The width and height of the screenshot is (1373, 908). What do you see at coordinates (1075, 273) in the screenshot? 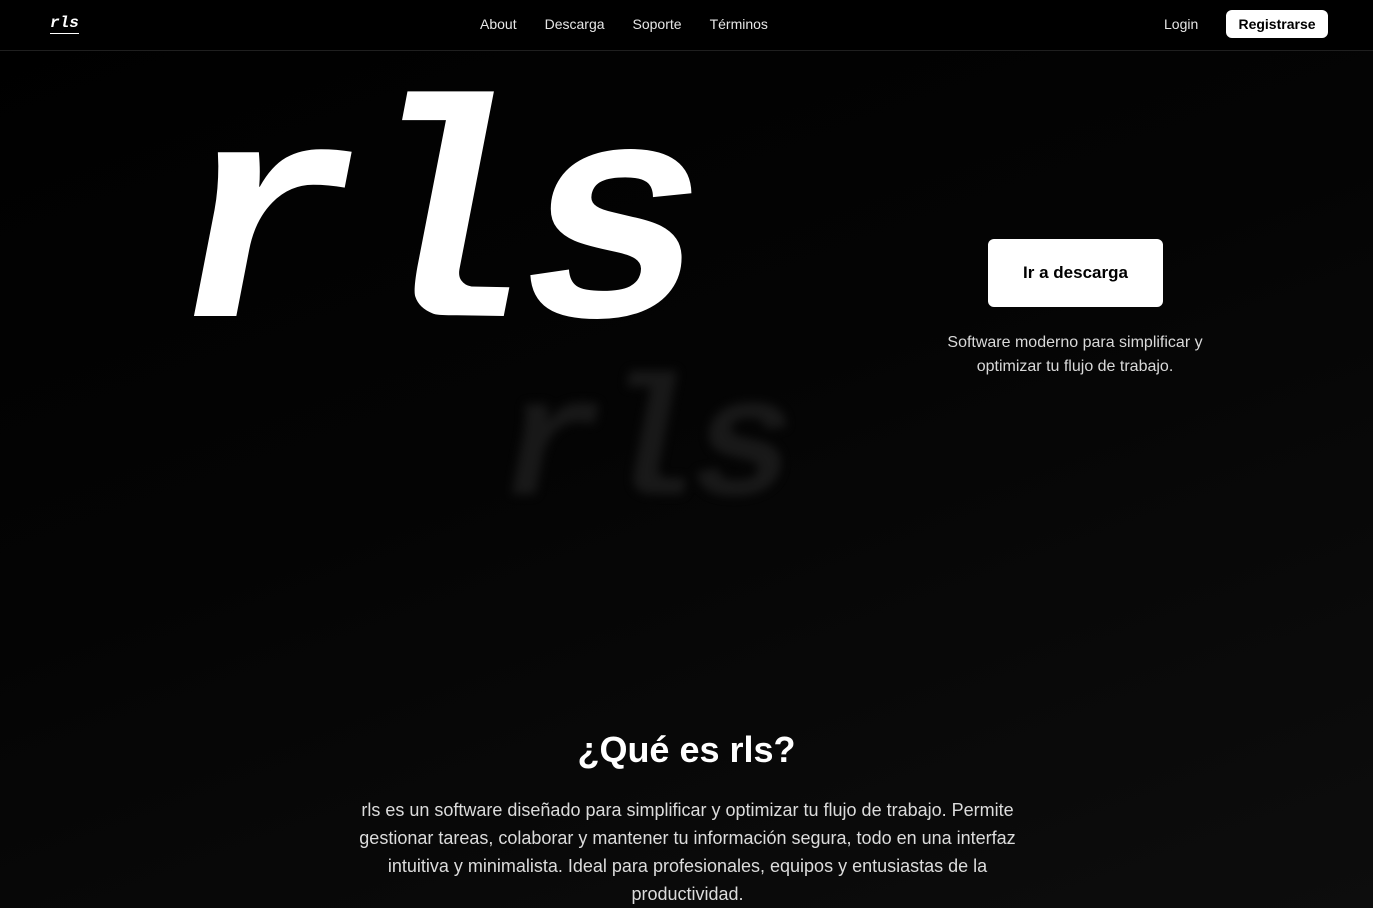
I see `go-to-download-button: Ir a descarga` at bounding box center [1075, 273].